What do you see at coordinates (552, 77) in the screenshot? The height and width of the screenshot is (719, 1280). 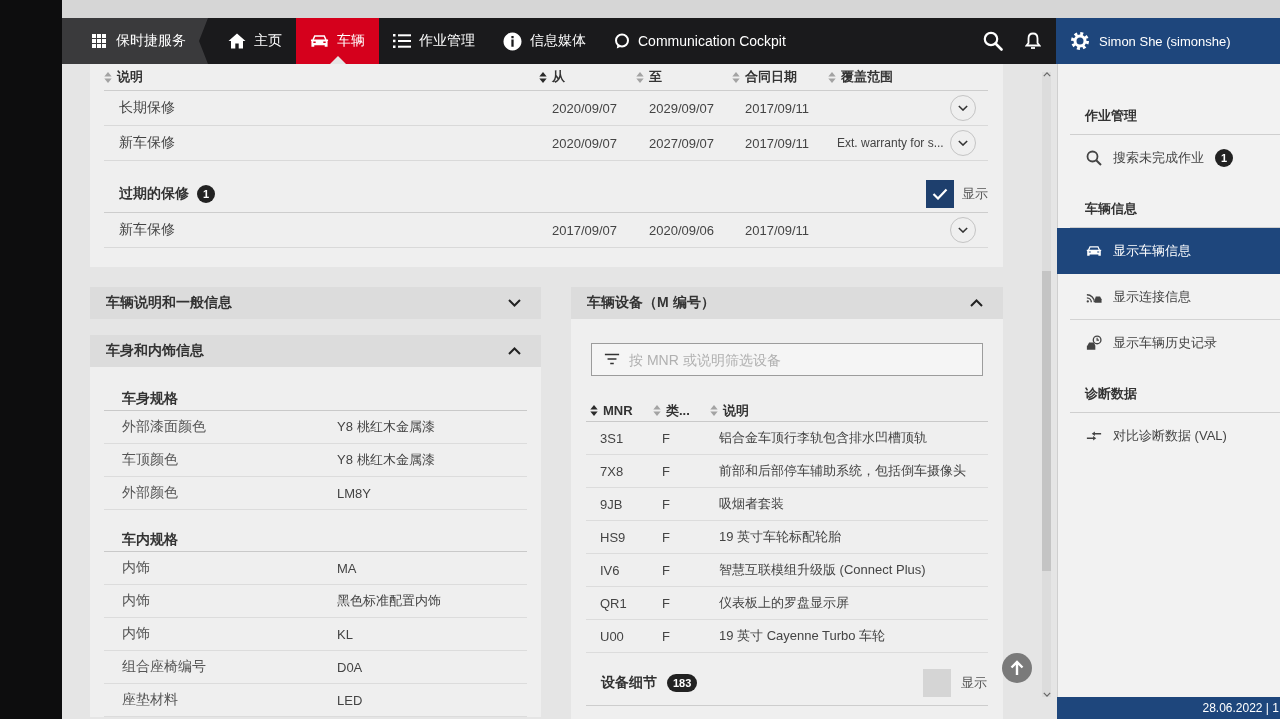 I see `column-header: 从` at bounding box center [552, 77].